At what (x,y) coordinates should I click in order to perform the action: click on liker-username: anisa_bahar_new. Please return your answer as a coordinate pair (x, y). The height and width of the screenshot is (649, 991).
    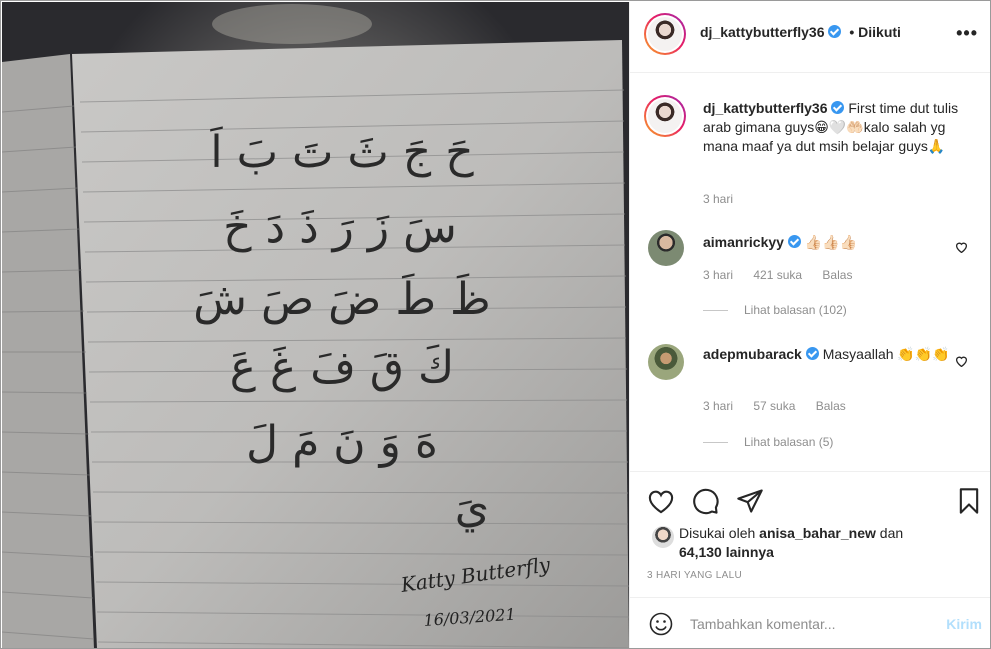
    Looking at the image, I should click on (817, 533).